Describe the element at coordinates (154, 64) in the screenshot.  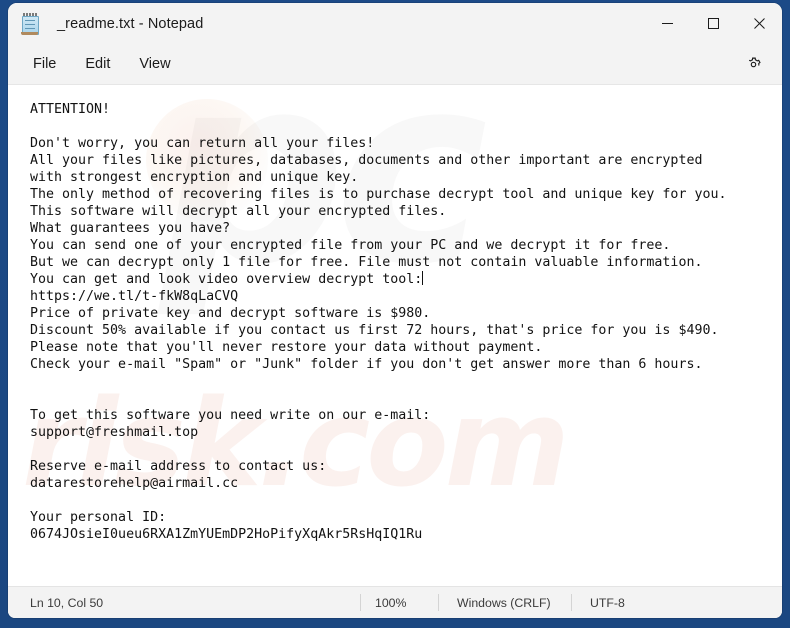
I see `menu-item-view: View` at that location.